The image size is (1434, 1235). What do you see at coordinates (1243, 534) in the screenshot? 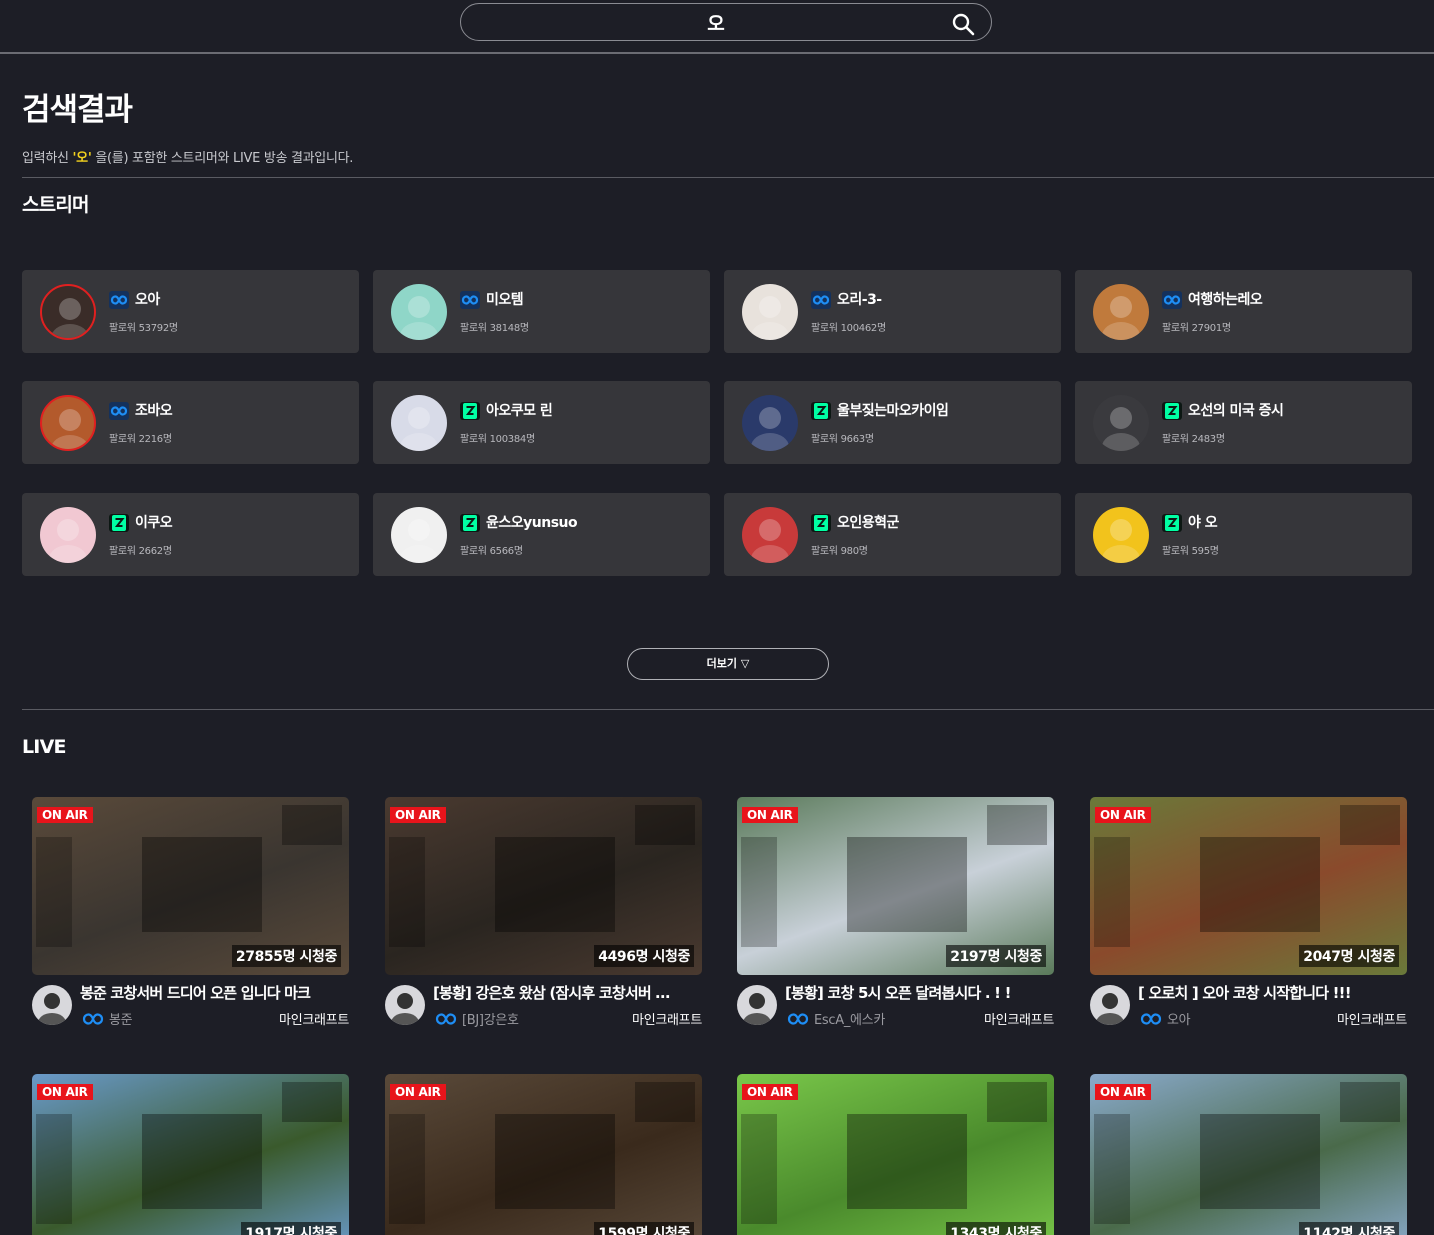
I see `streamer-card: 야 오팔로워 595명` at bounding box center [1243, 534].